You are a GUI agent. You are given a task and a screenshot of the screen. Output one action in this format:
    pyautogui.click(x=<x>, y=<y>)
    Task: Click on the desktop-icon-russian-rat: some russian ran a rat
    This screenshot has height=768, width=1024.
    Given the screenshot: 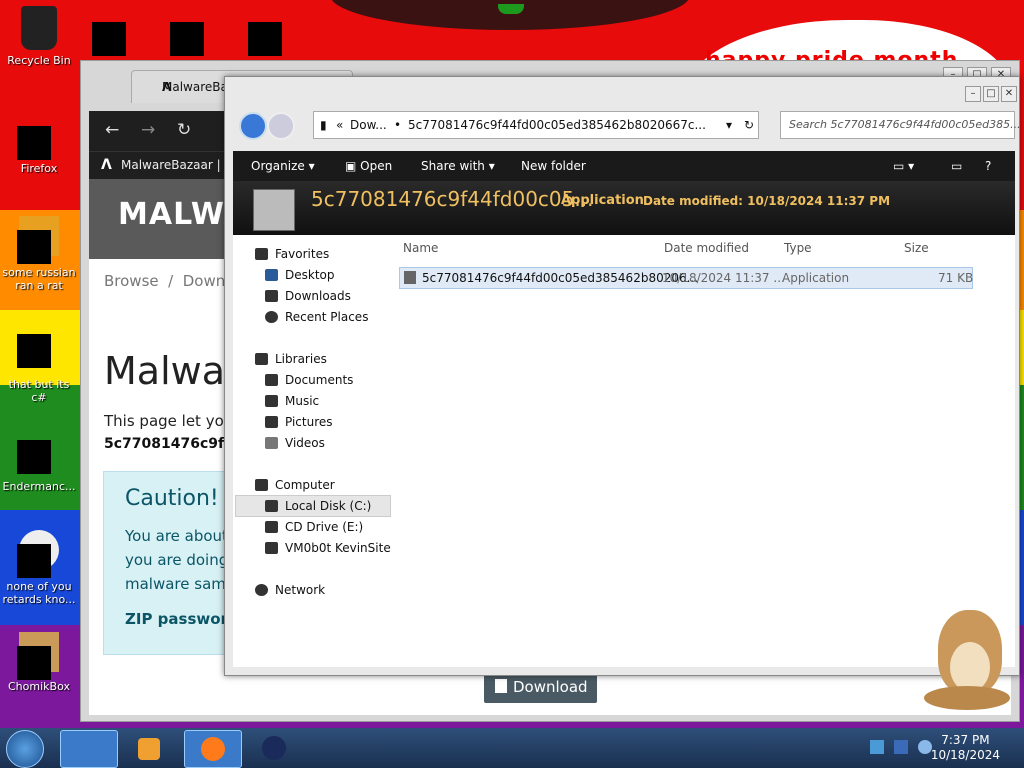 What is the action you would take?
    pyautogui.click(x=39, y=254)
    